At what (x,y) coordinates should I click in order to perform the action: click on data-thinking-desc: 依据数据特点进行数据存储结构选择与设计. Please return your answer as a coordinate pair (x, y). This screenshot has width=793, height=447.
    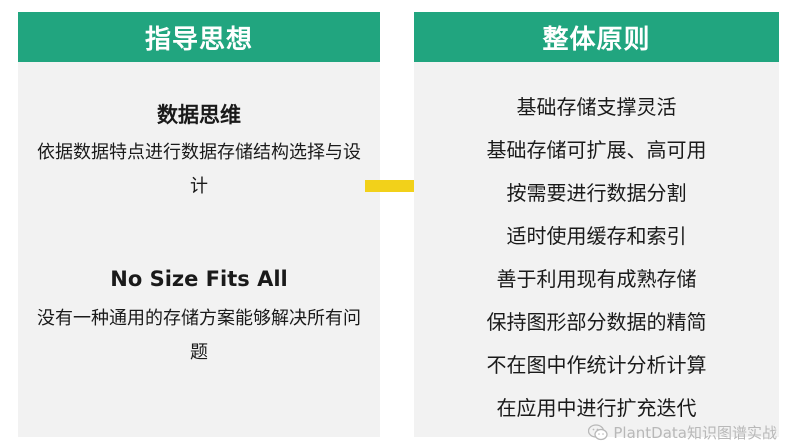
    Looking at the image, I should click on (199, 169).